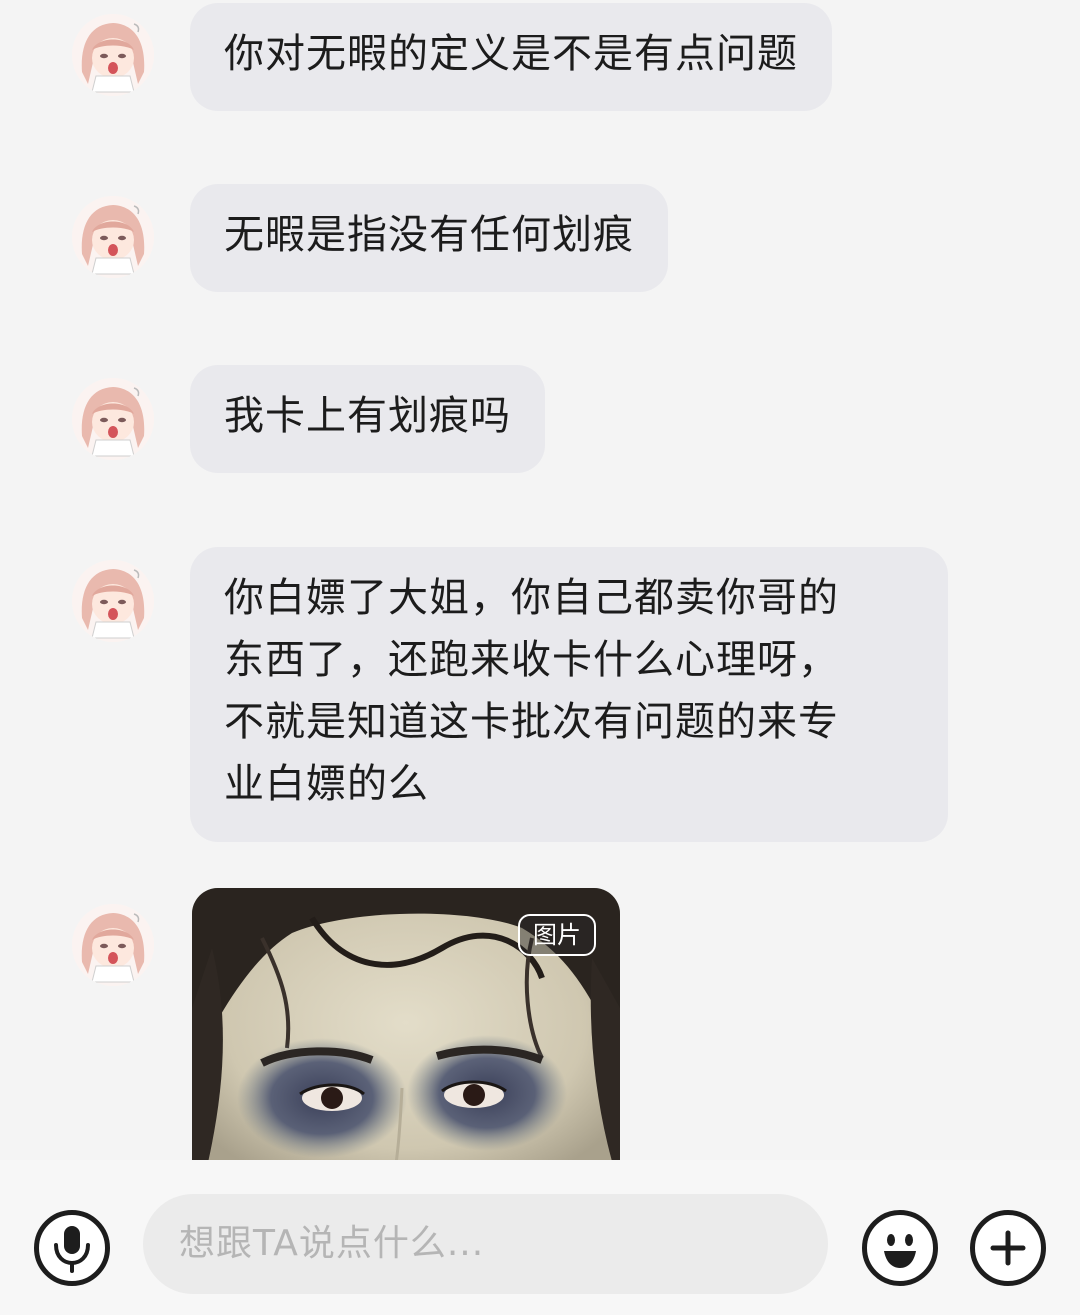 The image size is (1080, 1315). What do you see at coordinates (900, 1251) in the screenshot?
I see `smiley-icon` at bounding box center [900, 1251].